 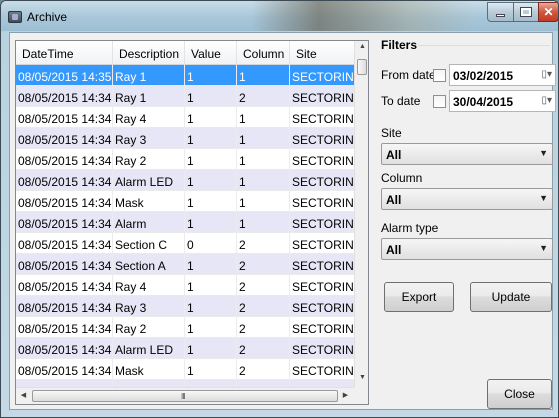 I want to click on column-header-value: Value, so click(x=211, y=53).